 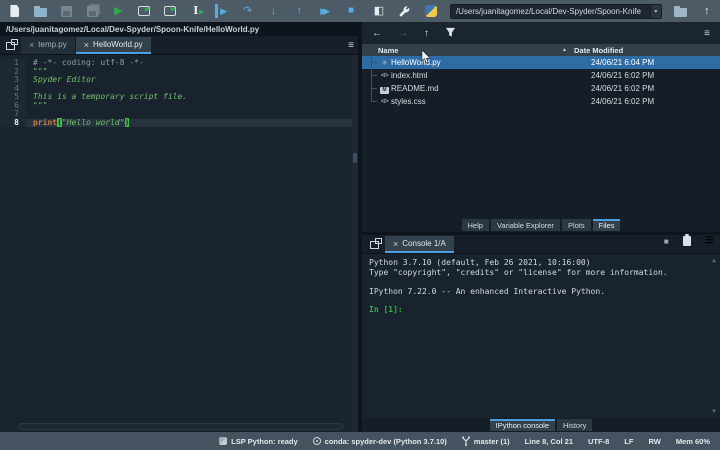 I want to click on pane-tab-files: Files, so click(x=606, y=225).